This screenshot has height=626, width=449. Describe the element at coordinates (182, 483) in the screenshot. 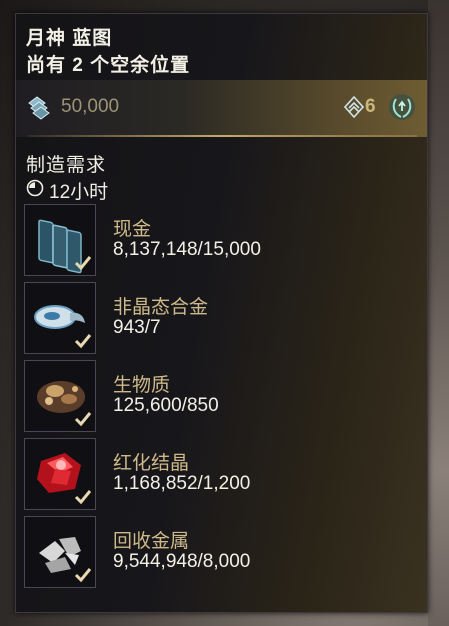

I see `item-count: 1,168,852/1,200` at that location.